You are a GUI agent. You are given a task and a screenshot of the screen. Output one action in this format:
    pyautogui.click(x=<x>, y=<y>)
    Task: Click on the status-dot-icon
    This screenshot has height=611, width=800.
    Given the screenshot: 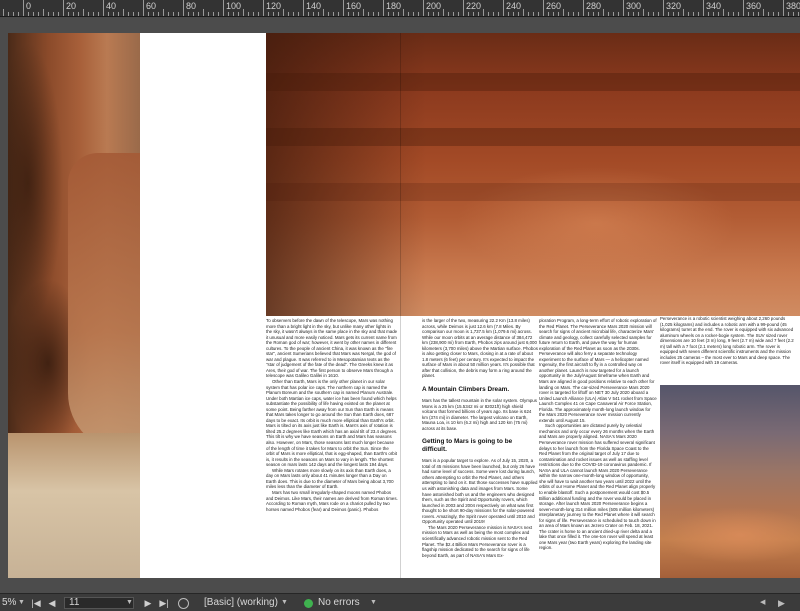 What is the action you would take?
    pyautogui.click(x=308, y=603)
    